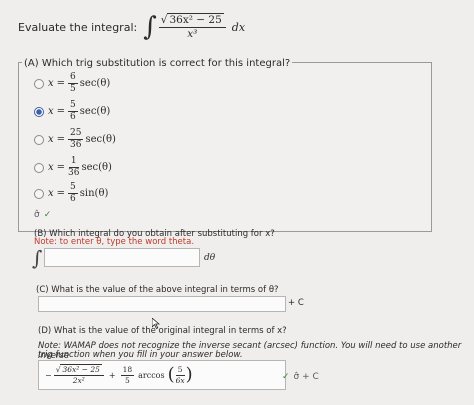  I want to click on part-b-note: Note: to enter θ, type the word theta., so click(114, 242).